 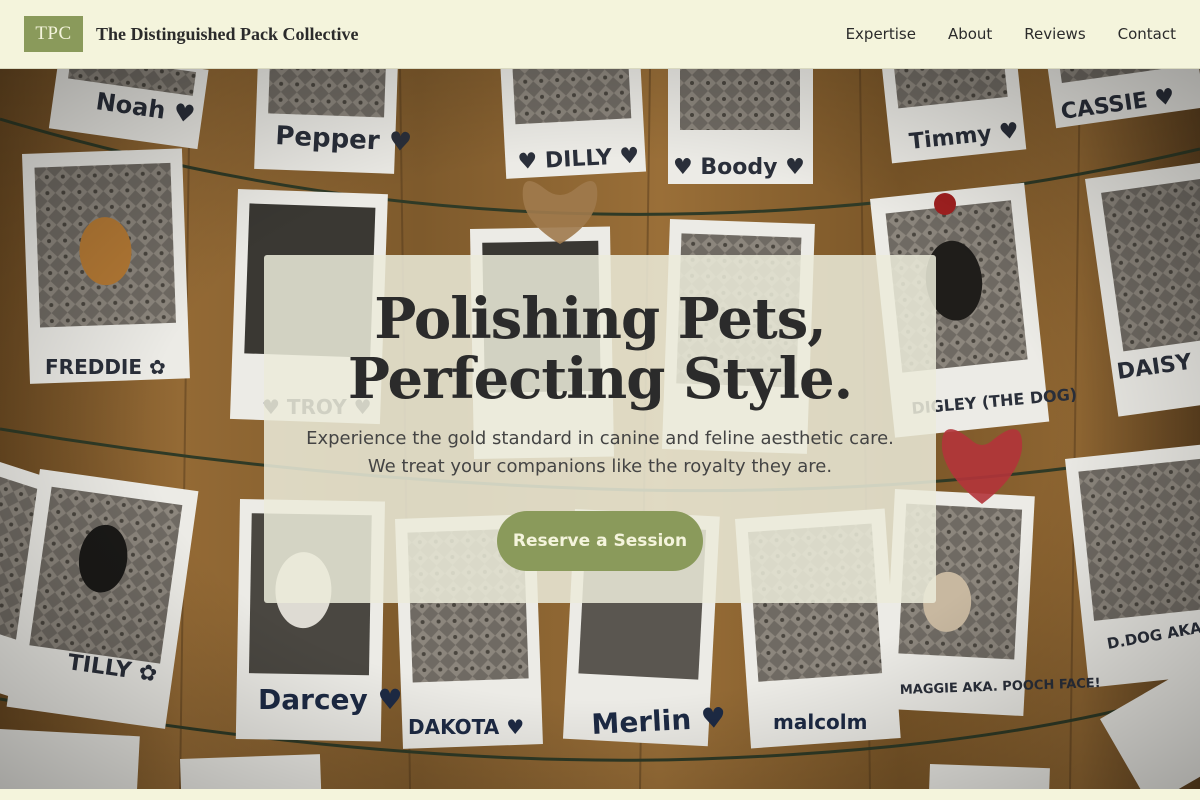 I want to click on nav-link-reviews: Reviews, so click(x=1054, y=34).